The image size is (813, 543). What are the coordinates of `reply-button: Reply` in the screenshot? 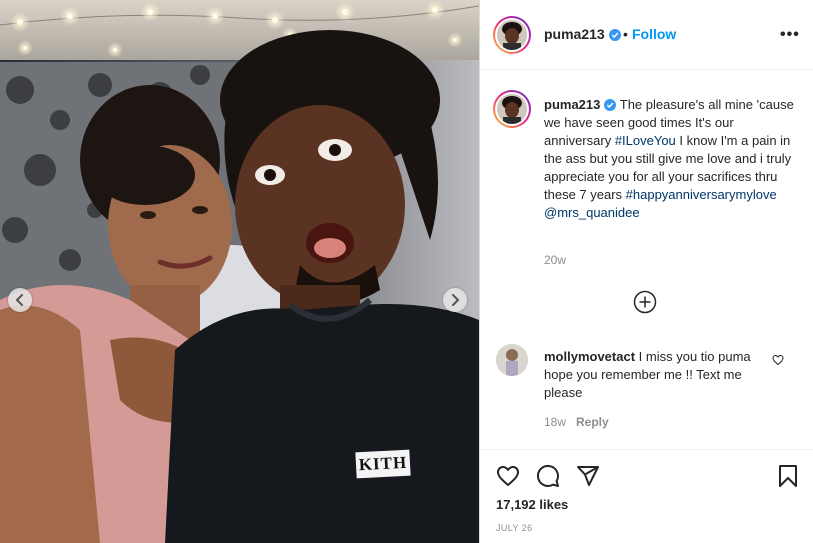 It's located at (592, 422).